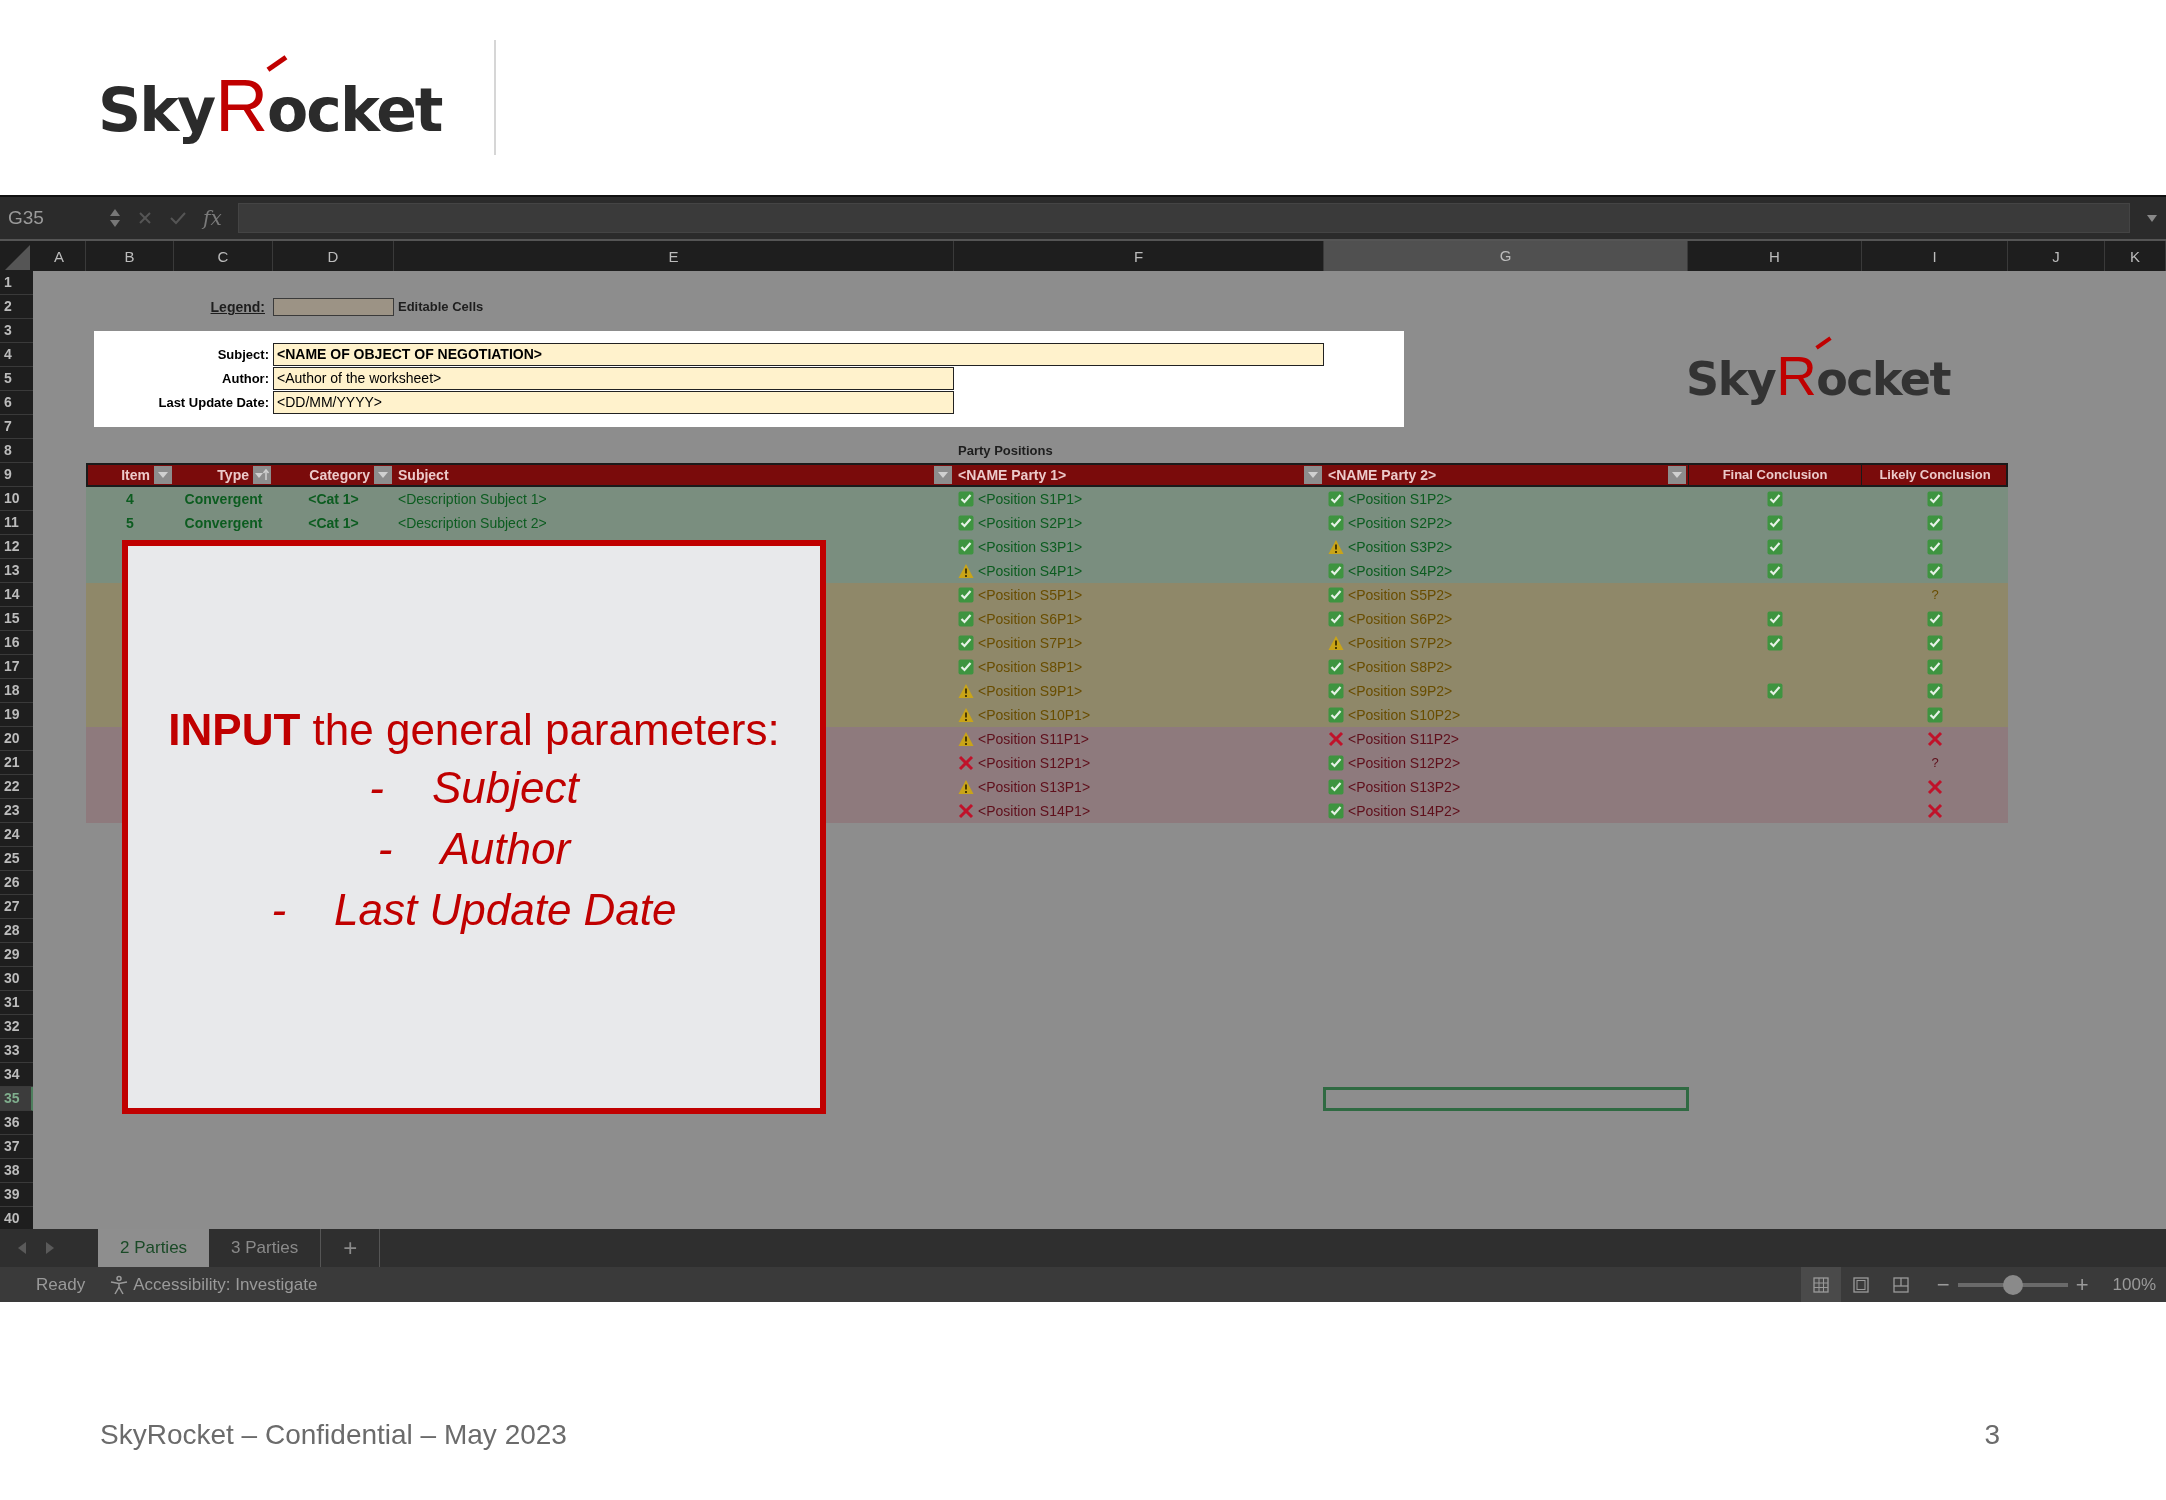  I want to click on sort-button, so click(262, 475).